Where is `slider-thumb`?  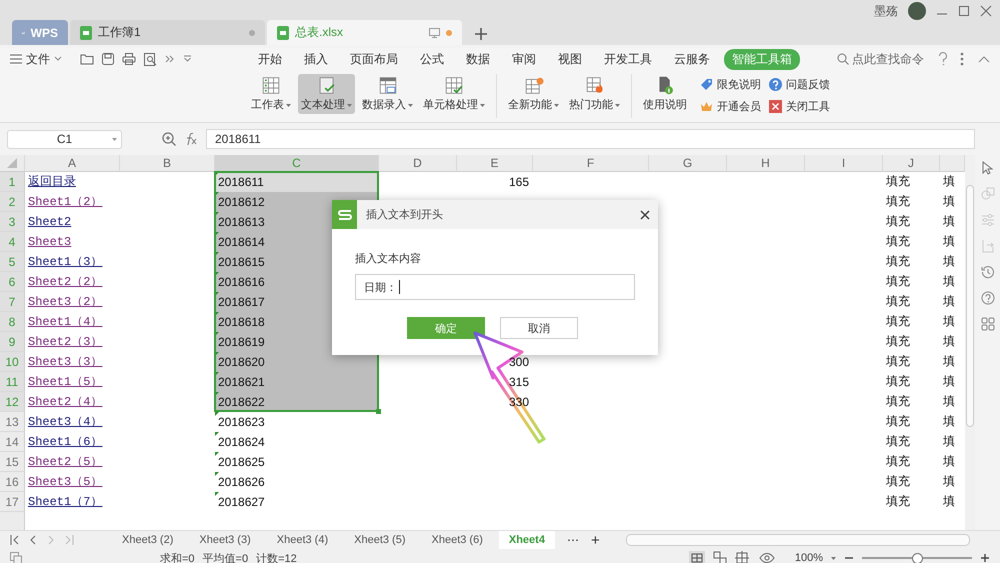
slider-thumb is located at coordinates (917, 558).